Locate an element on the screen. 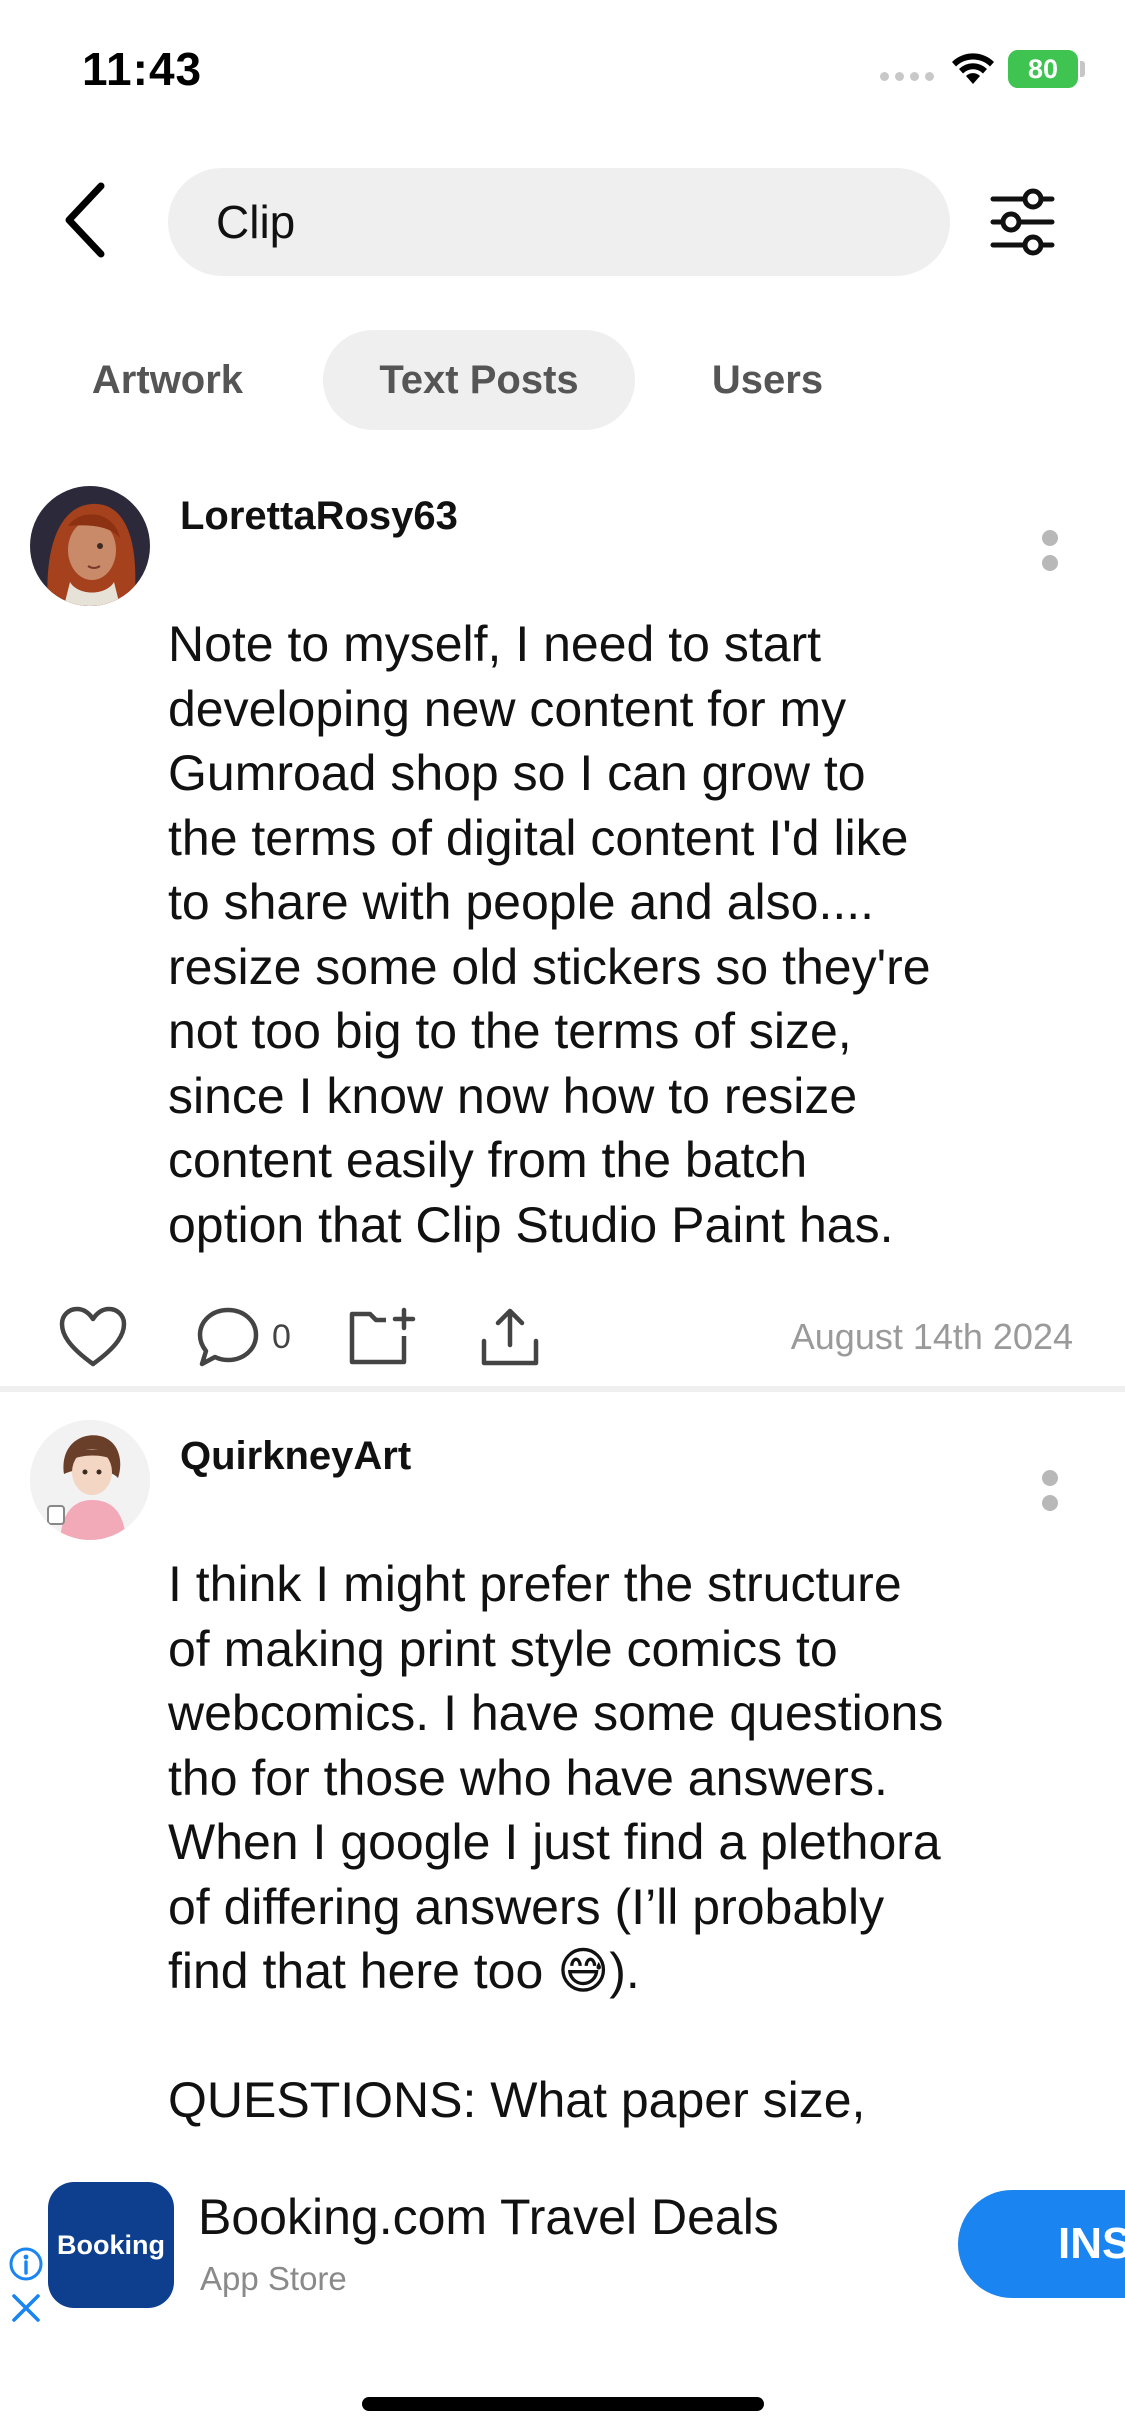 This screenshot has width=1125, height=2436. share-icon is located at coordinates (510, 1337).